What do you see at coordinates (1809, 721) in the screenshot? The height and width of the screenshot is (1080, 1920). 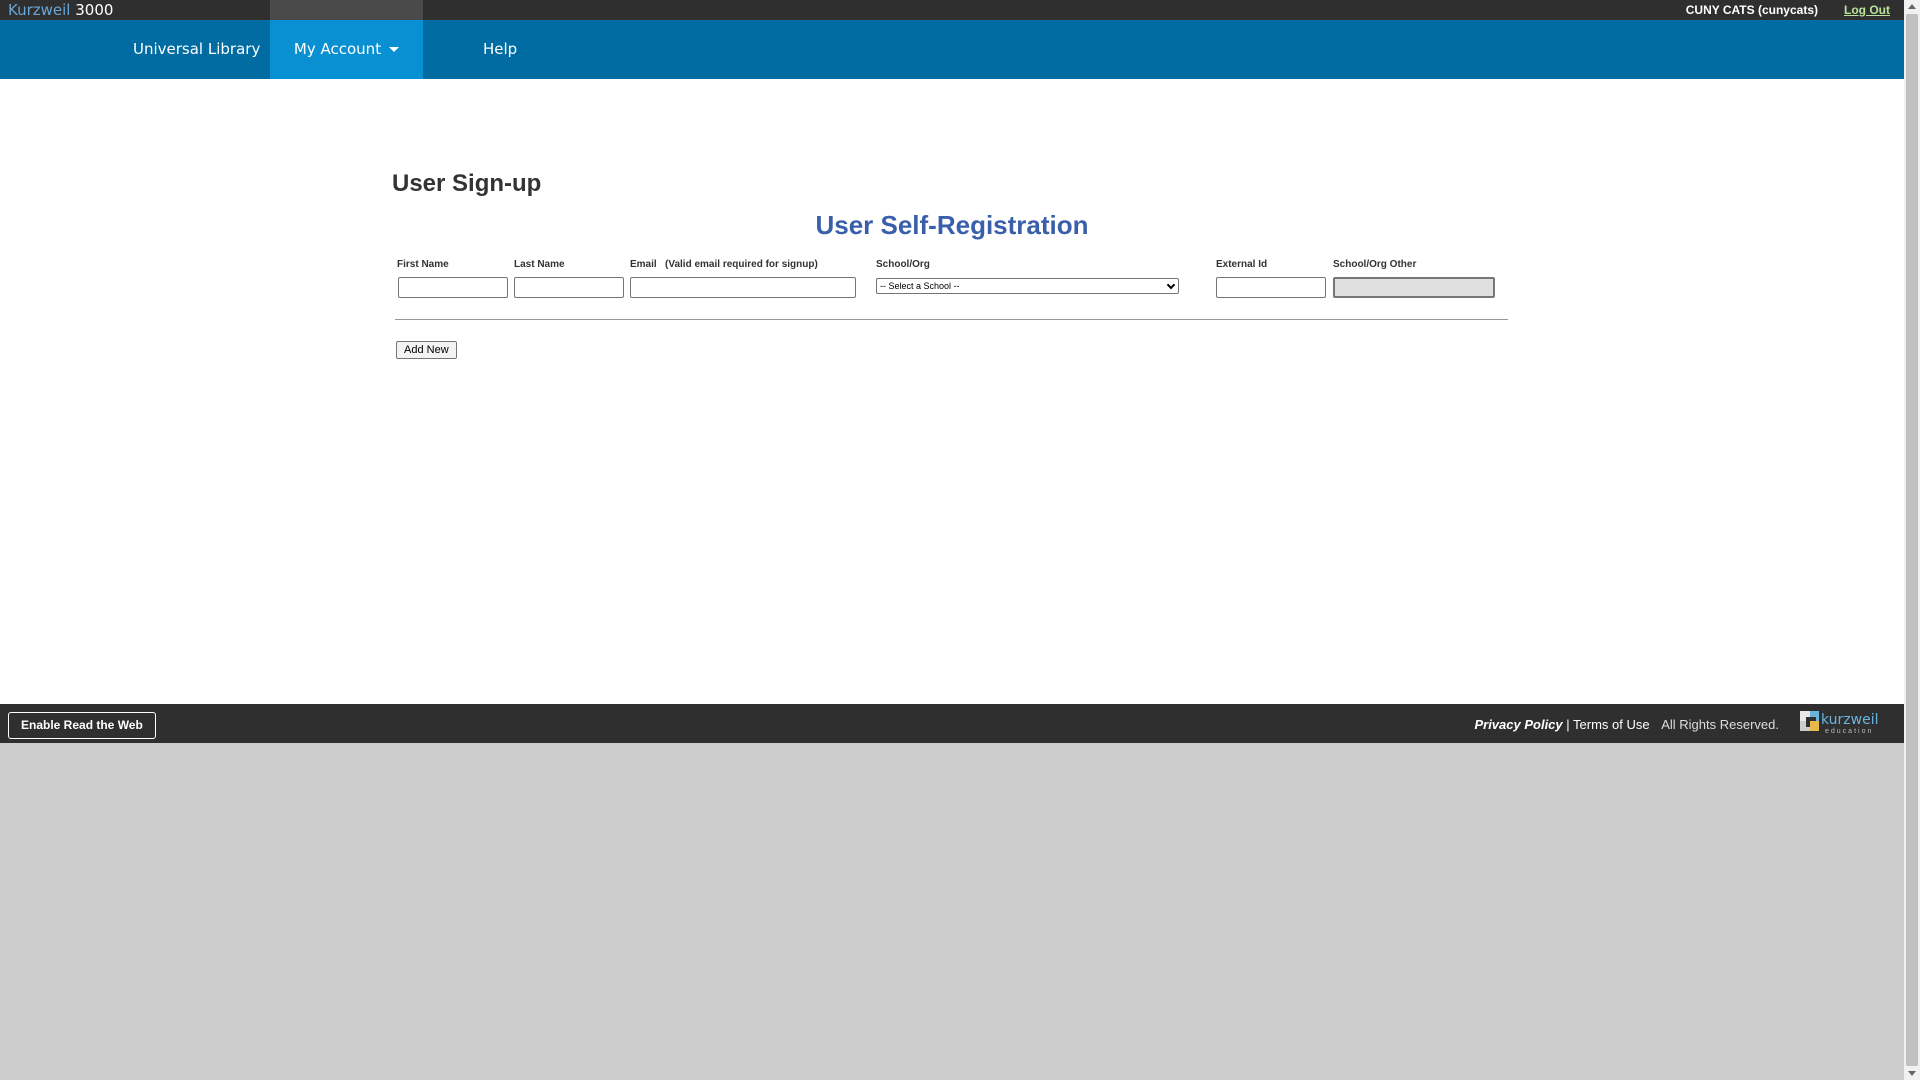 I see `kurzweil-mark-icon` at bounding box center [1809, 721].